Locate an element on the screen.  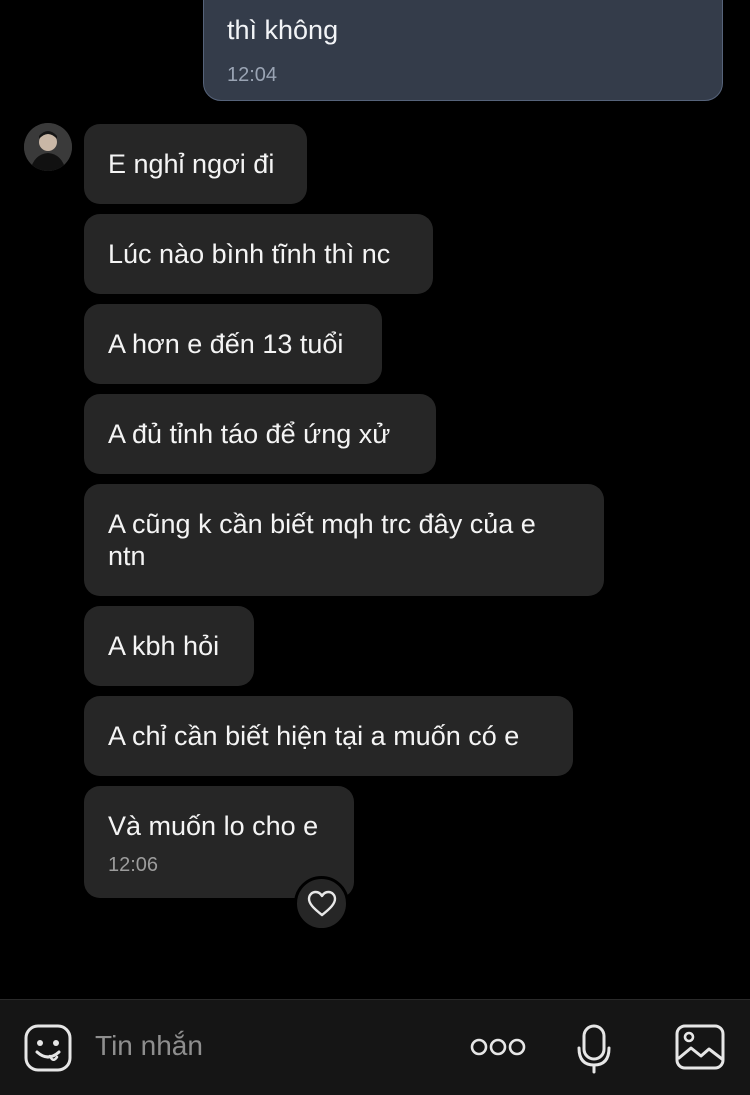
message-text: A đủ tỉnh táo để ứng xử is located at coordinates (249, 434).